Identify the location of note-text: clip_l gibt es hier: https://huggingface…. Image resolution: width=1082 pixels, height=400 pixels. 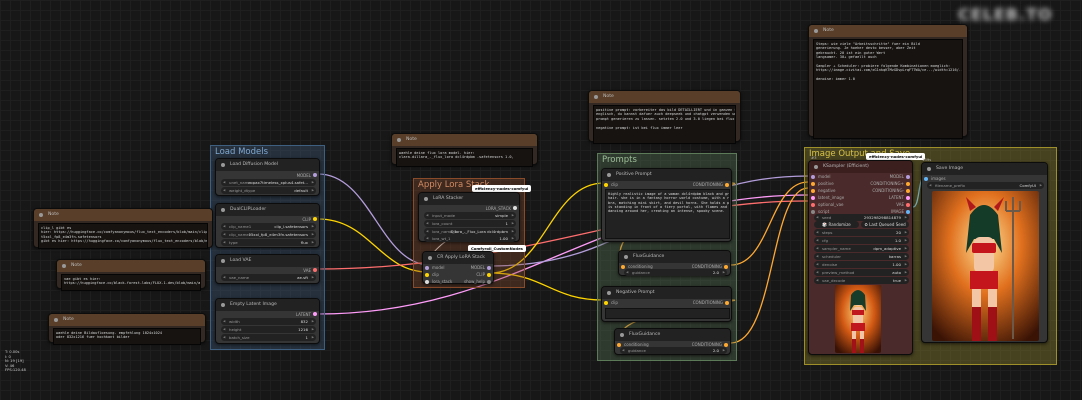
(123, 236).